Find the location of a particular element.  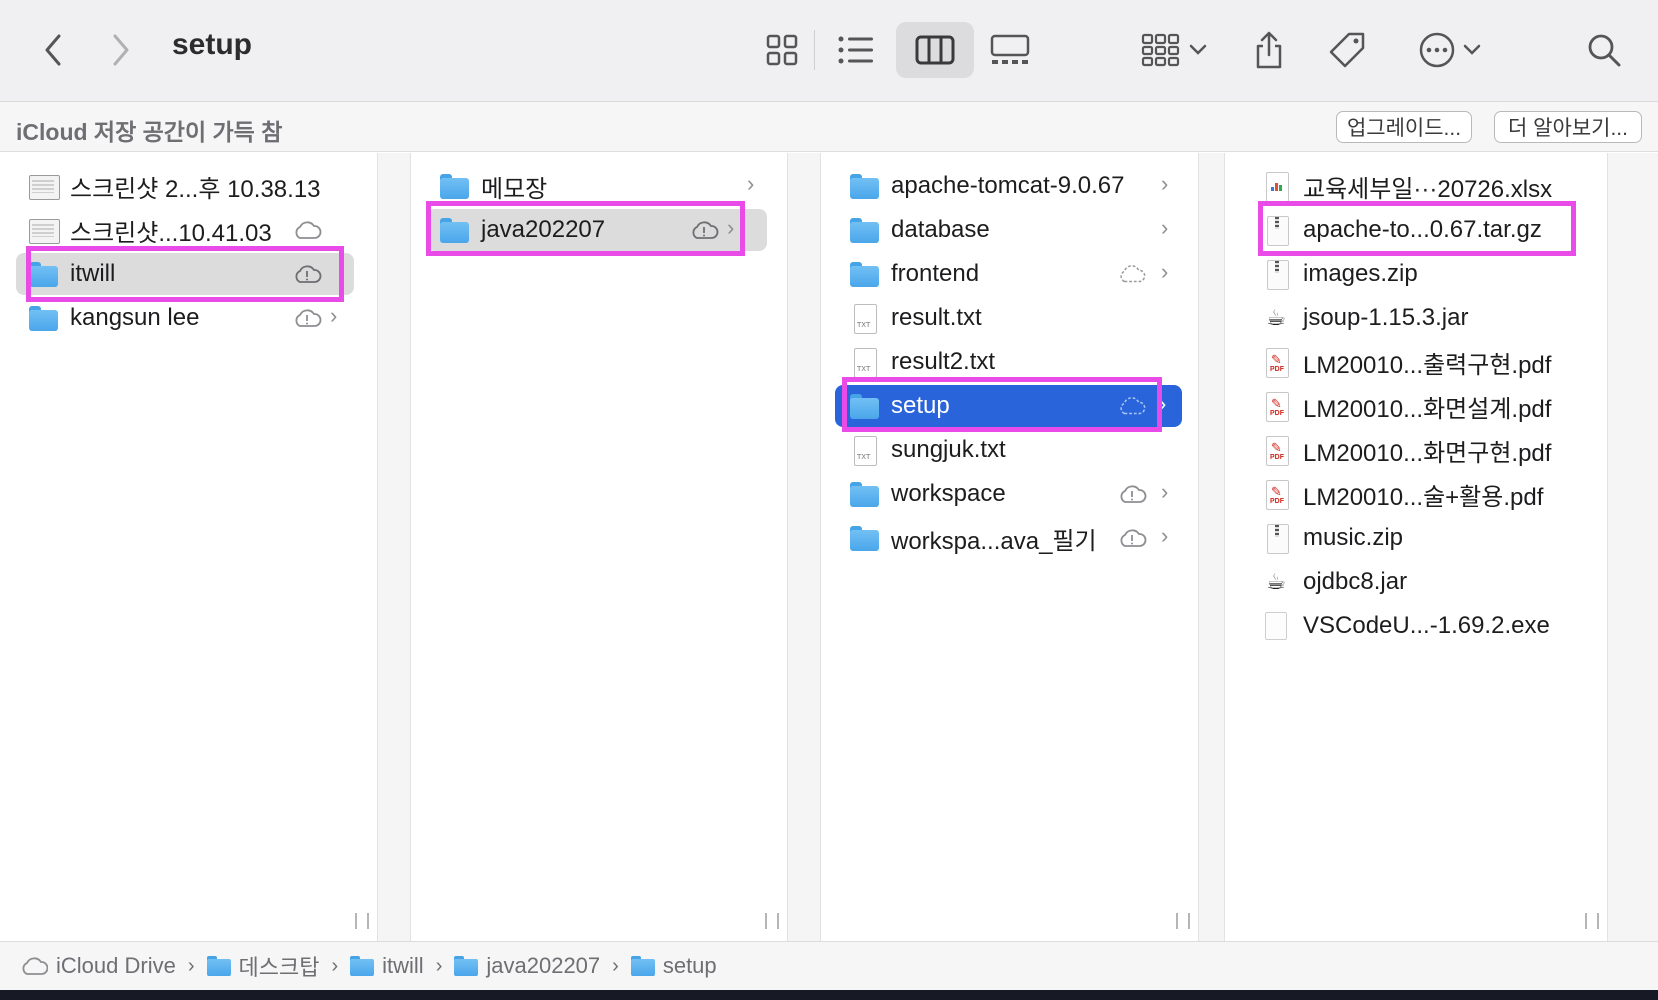

list-item: workspace › is located at coordinates (1014, 494).